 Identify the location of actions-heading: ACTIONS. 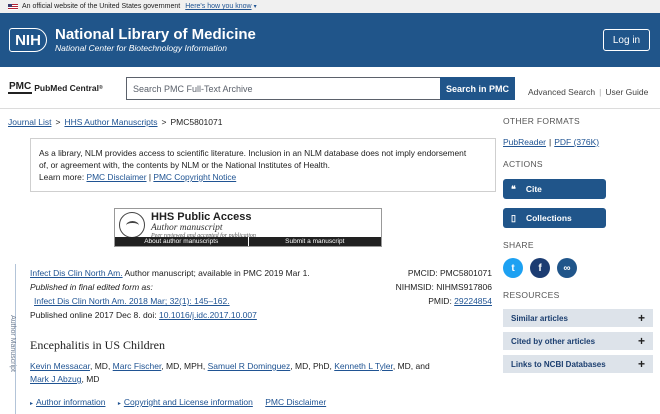
(523, 164).